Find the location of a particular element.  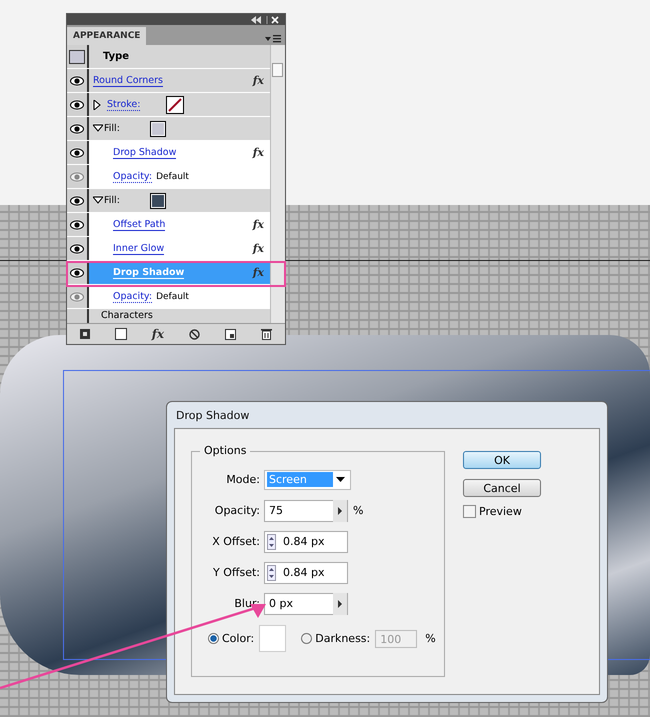

group-label: Options is located at coordinates (225, 450).